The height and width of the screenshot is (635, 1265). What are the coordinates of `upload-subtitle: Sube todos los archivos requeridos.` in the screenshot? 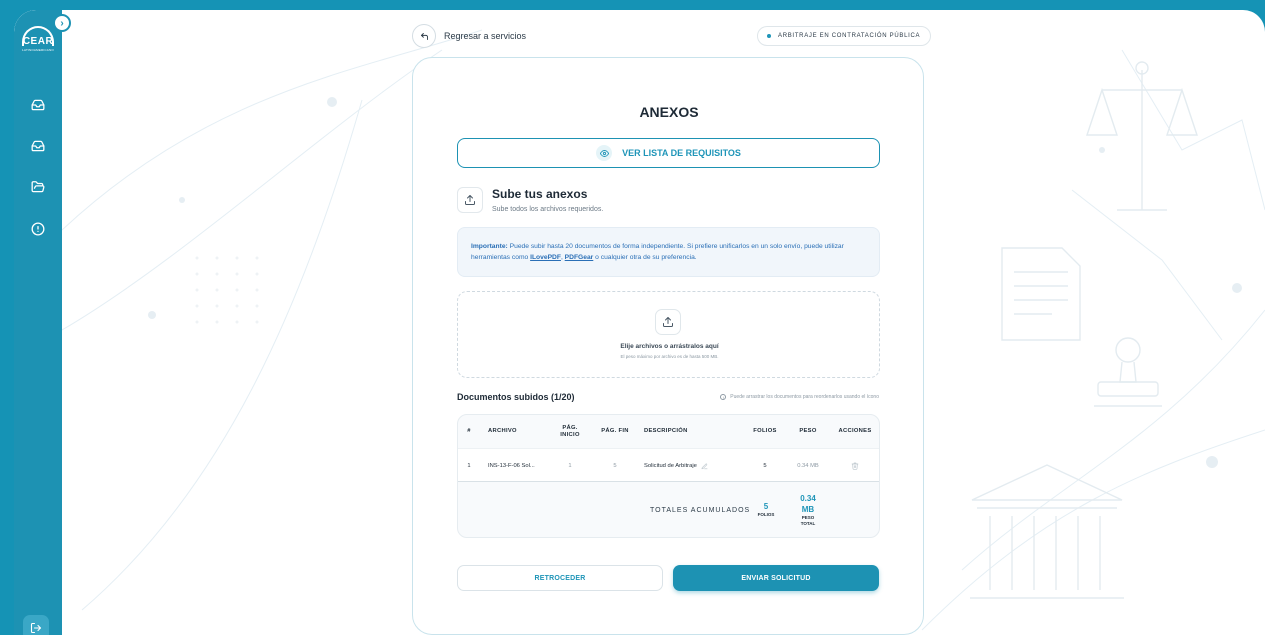 It's located at (548, 209).